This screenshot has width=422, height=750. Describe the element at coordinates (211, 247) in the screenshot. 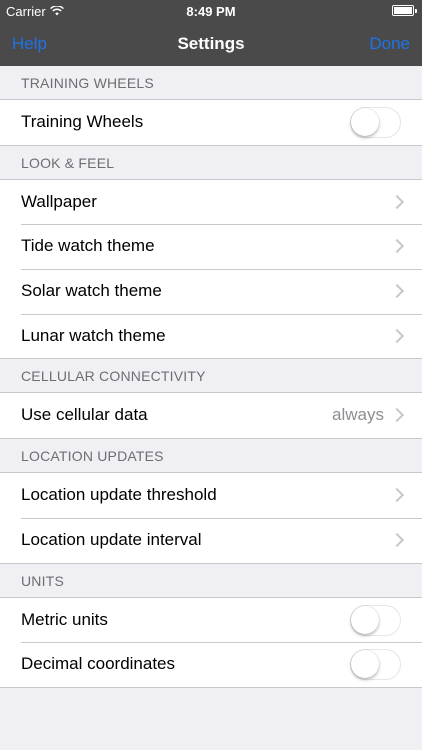

I see `row-tide-watch-theme: Tide watch theme` at that location.